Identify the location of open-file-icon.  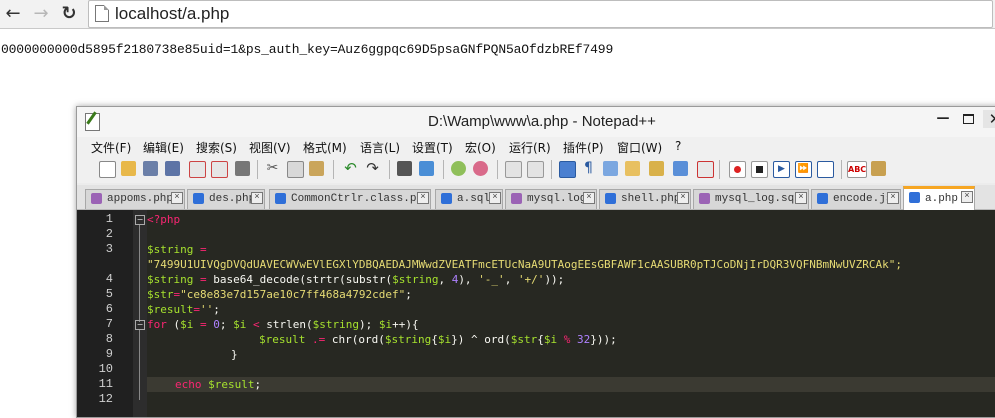
(128, 168).